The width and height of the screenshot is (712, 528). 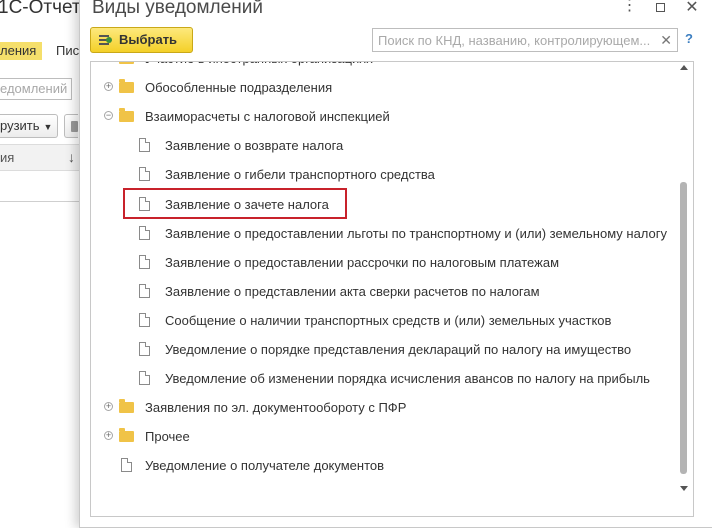 What do you see at coordinates (383, 87) in the screenshot?
I see `tree-folder-row: + Обособленные подразделения` at bounding box center [383, 87].